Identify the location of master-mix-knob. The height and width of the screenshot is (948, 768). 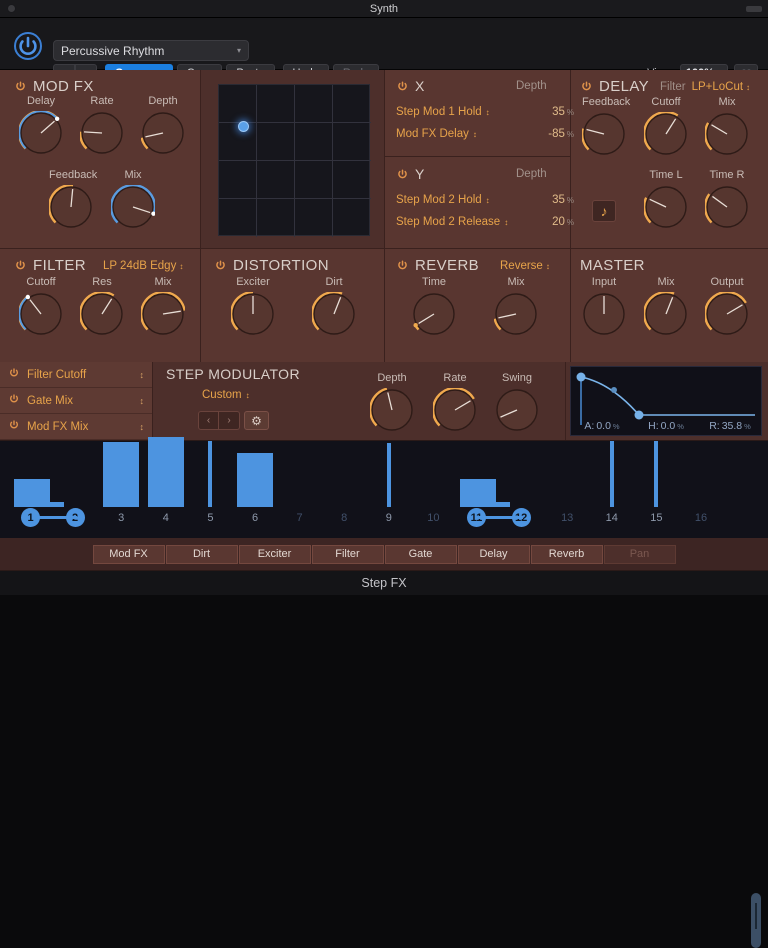
(665, 315).